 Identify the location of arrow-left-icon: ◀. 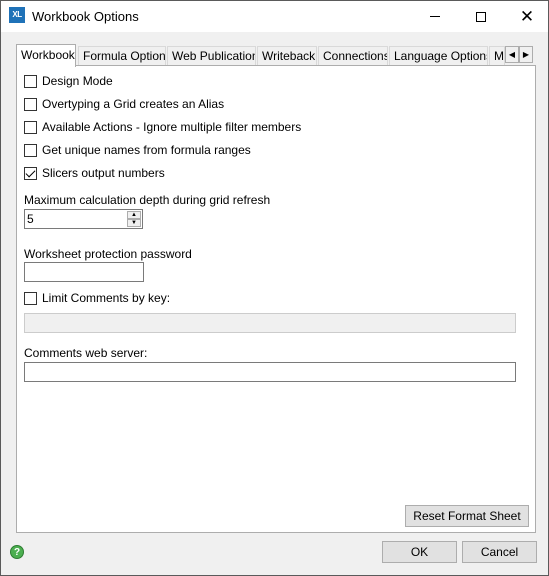
(512, 54).